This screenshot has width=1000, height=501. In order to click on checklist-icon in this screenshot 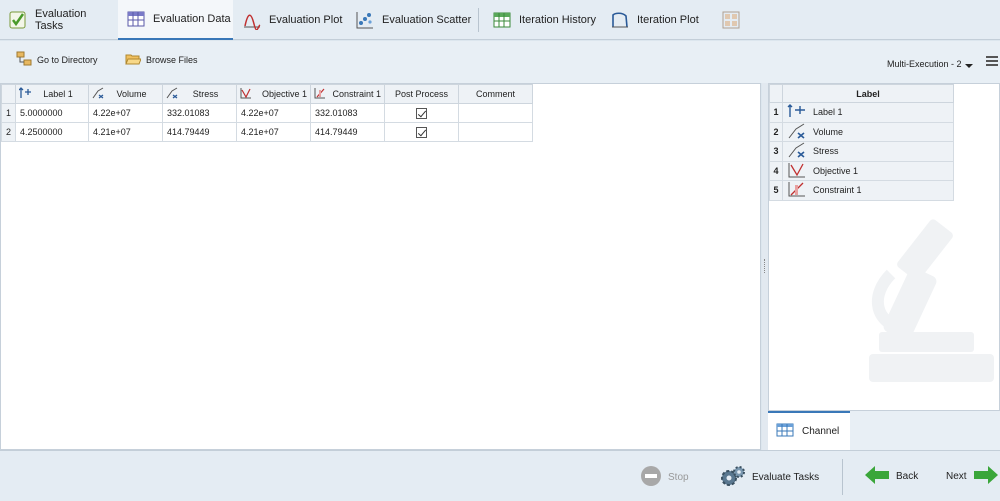, I will do `click(18, 20)`.